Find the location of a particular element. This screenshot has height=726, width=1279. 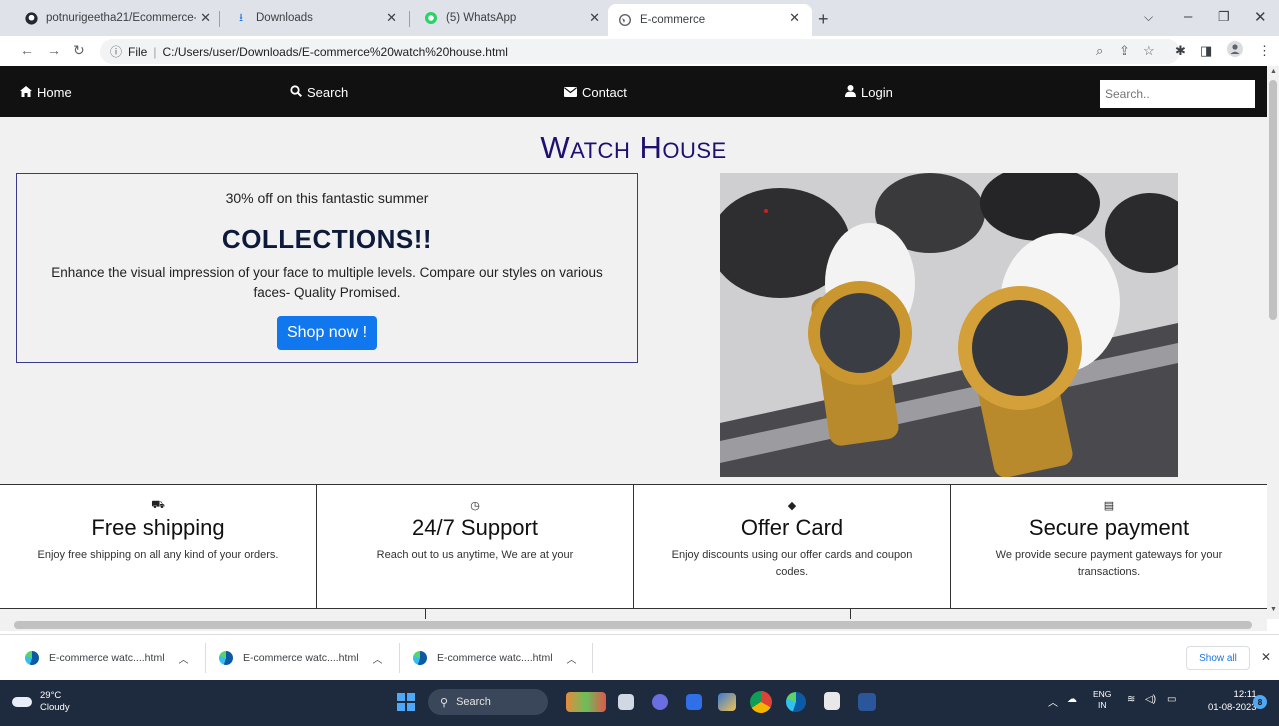

minimize-icon: – is located at coordinates (1188, 16).